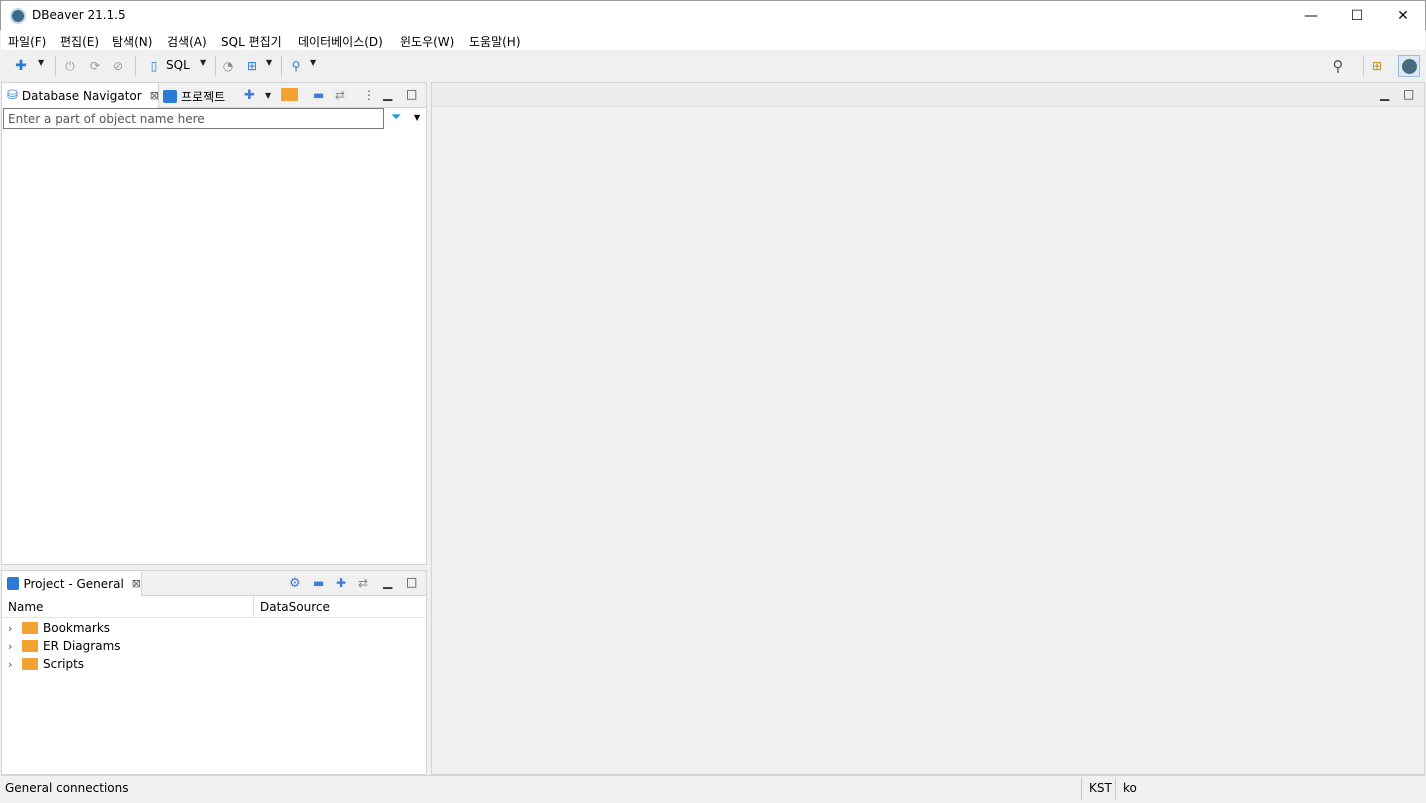 The image size is (1426, 803). Describe the element at coordinates (289, 94) in the screenshot. I see `new-folder-icon` at that location.